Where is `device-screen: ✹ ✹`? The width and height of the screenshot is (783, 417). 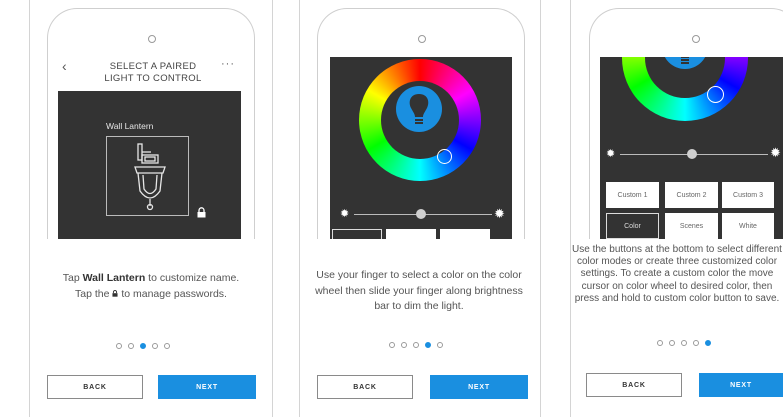
device-screen: ✹ ✹ is located at coordinates (421, 148).